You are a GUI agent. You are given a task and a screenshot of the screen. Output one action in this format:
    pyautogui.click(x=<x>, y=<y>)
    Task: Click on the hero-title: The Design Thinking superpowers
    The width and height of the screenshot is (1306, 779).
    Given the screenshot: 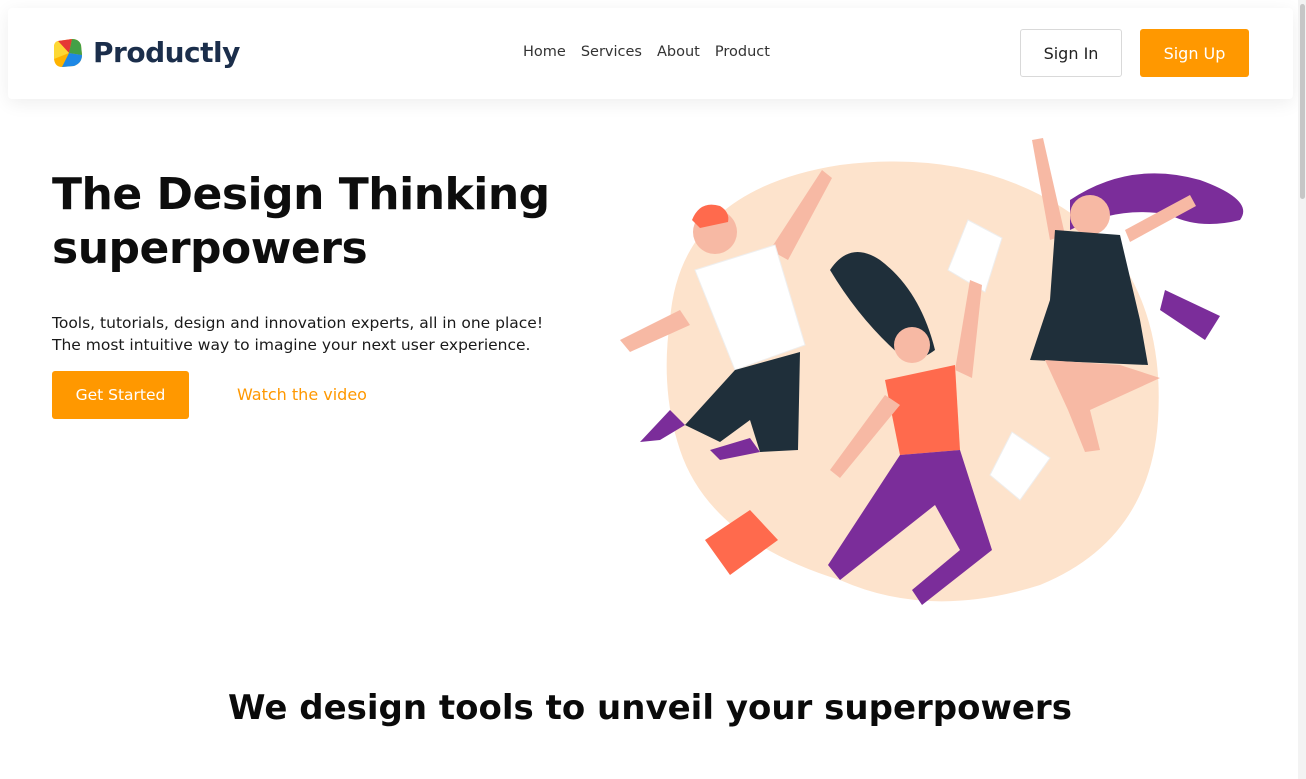 What is the action you would take?
    pyautogui.click(x=322, y=222)
    